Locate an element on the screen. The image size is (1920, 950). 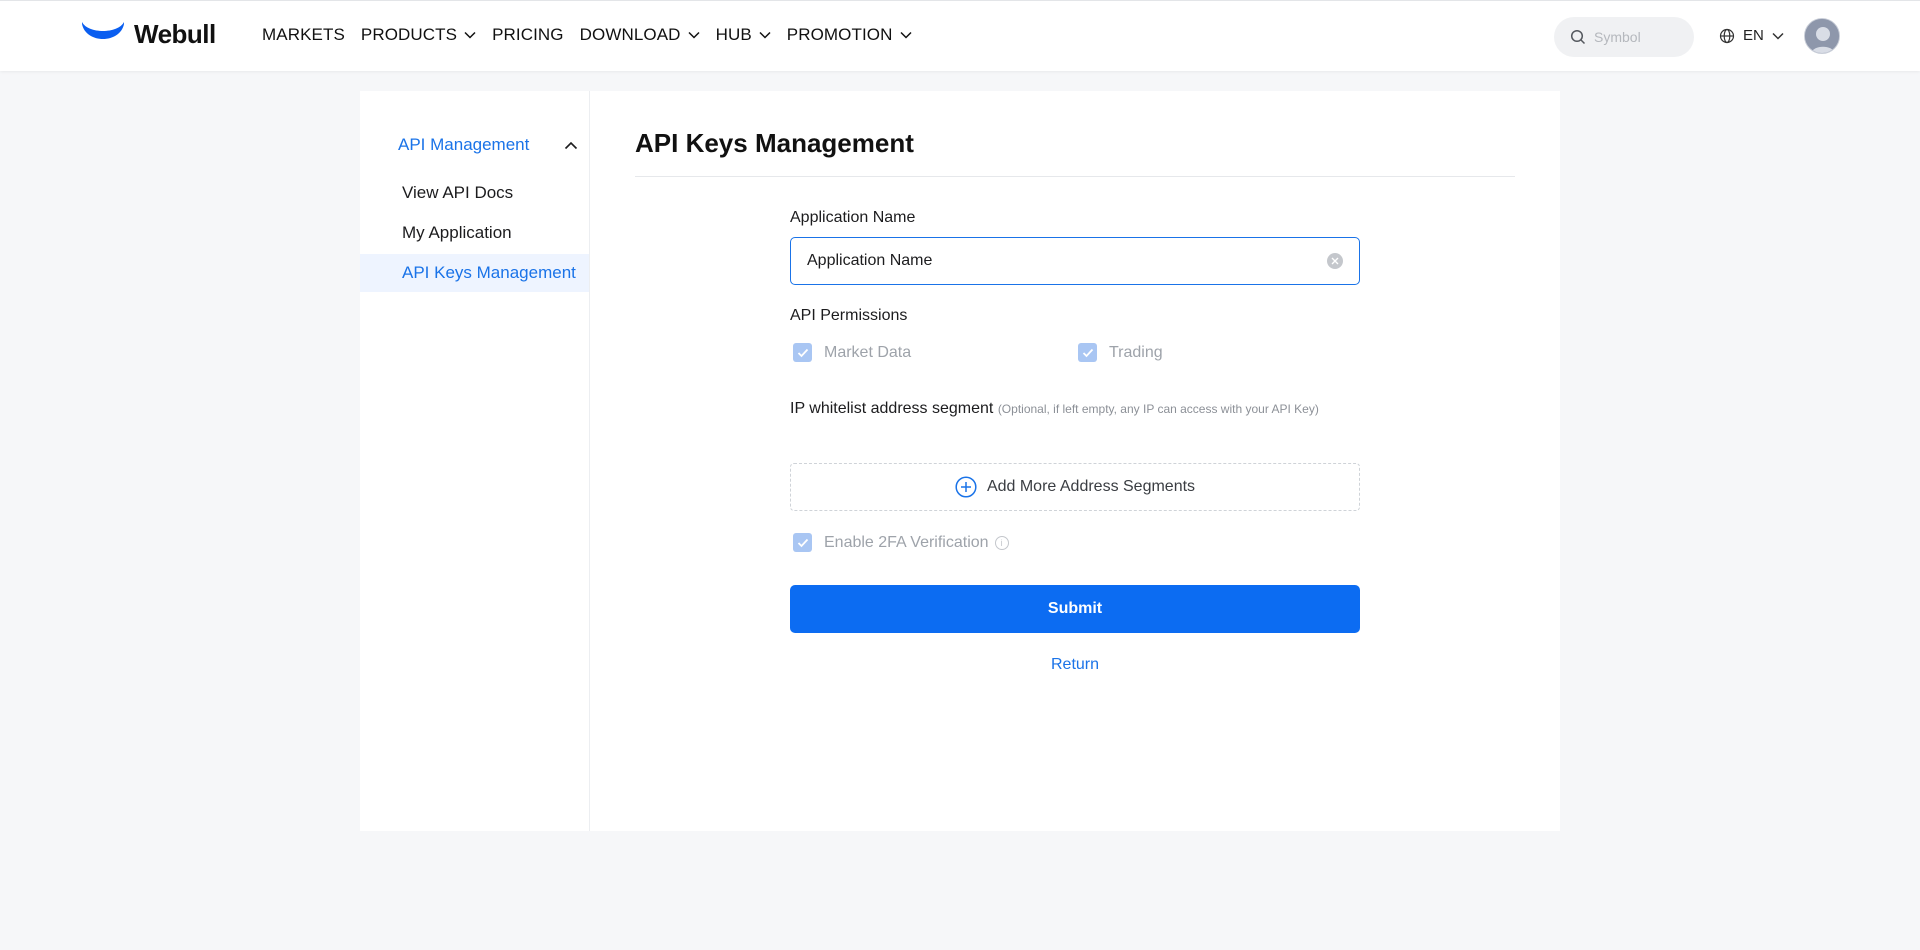
nav-label: HUB is located at coordinates (733, 34).